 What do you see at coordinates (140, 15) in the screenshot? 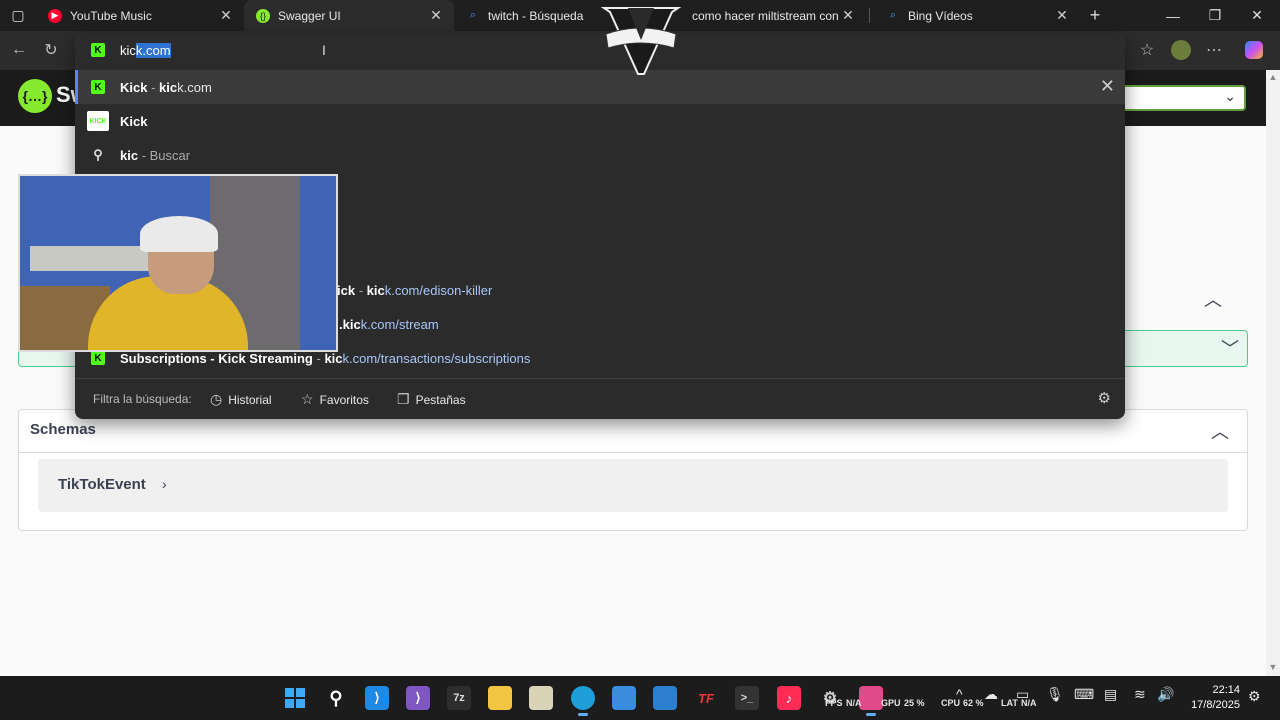
I see `tab-youtube-music: ▶ YouTube Music ✕` at bounding box center [140, 15].